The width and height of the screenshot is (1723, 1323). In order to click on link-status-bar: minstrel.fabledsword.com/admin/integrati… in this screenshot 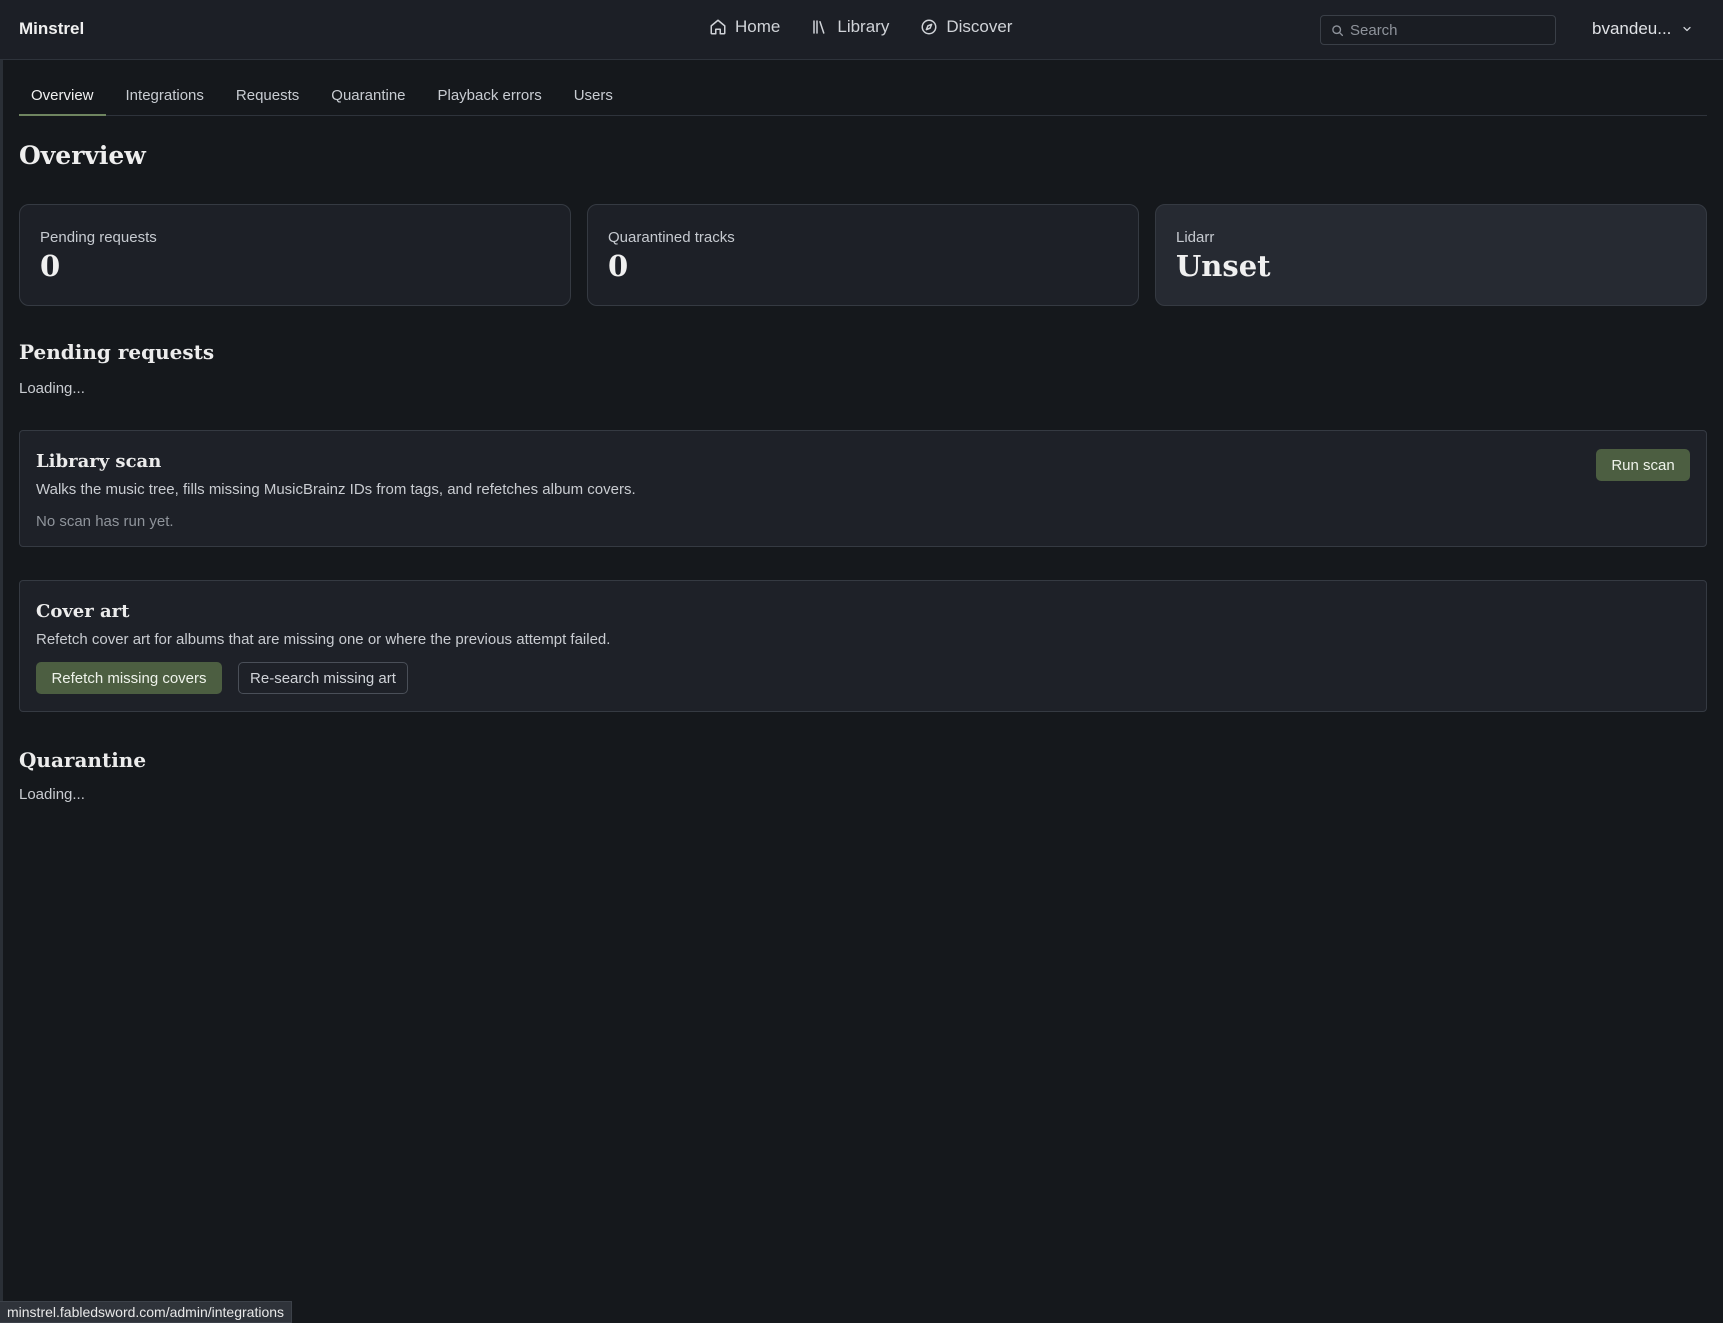, I will do `click(146, 1312)`.